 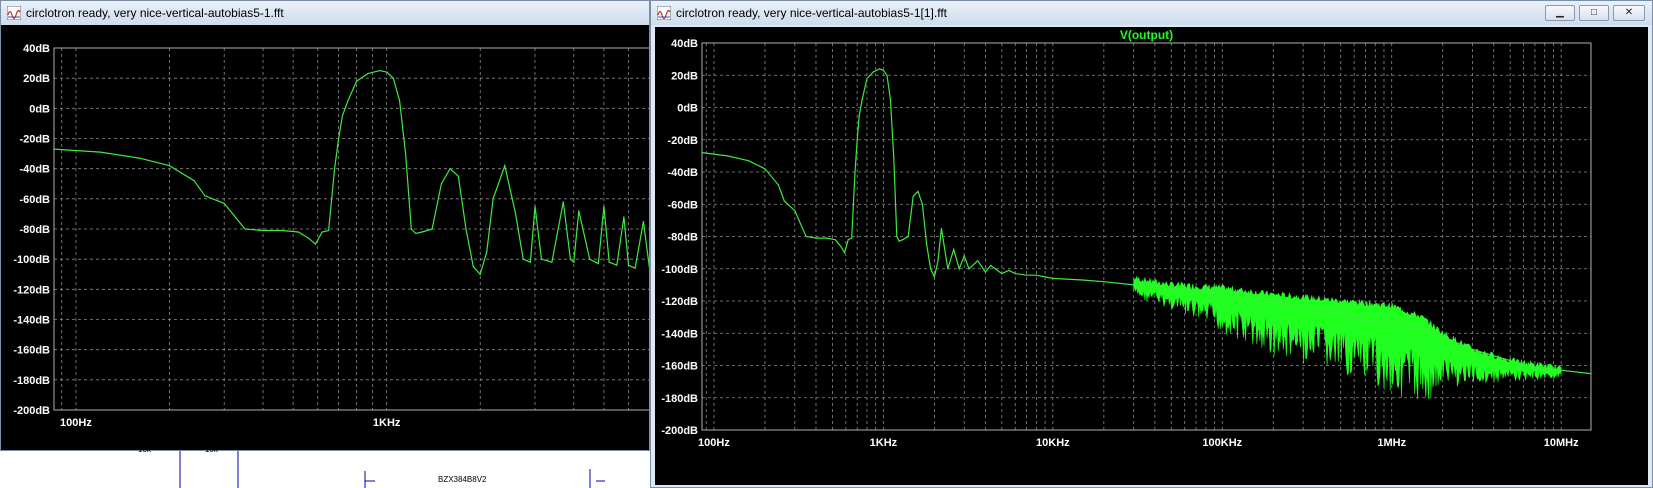 I want to click on y-tick-label: 40dB, so click(x=36, y=49).